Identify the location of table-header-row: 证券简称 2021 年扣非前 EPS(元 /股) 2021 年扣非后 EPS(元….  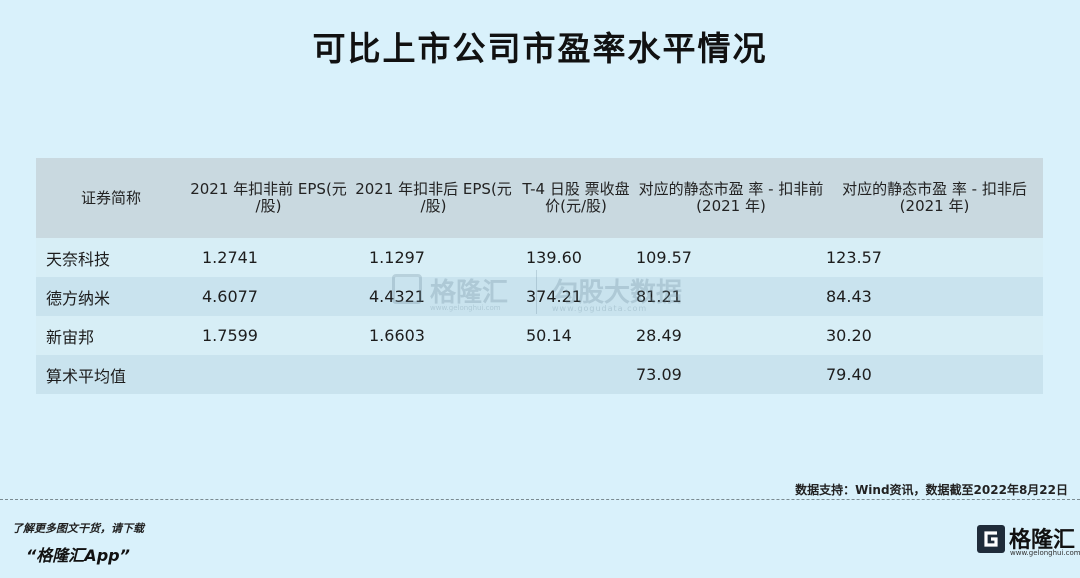
(539, 198).